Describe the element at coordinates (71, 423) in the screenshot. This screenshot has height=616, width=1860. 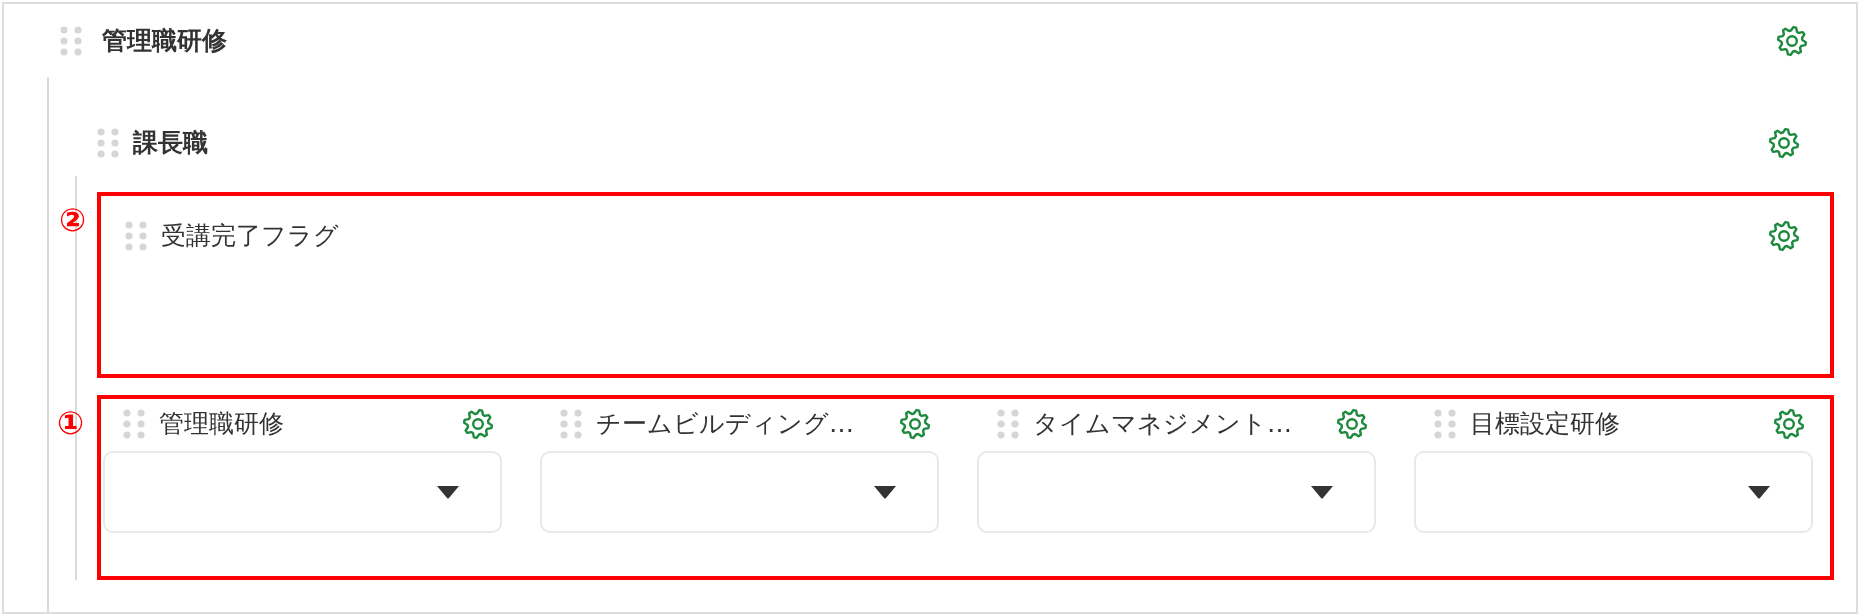
I see `annotation-number: ①` at that location.